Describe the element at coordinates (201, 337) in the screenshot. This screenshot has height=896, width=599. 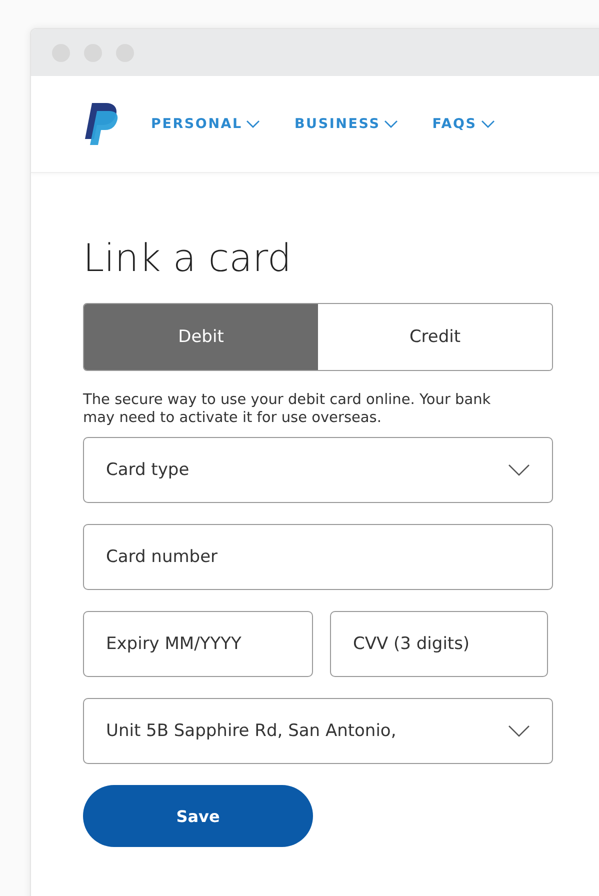
I see `card-type-tab: Debit` at that location.